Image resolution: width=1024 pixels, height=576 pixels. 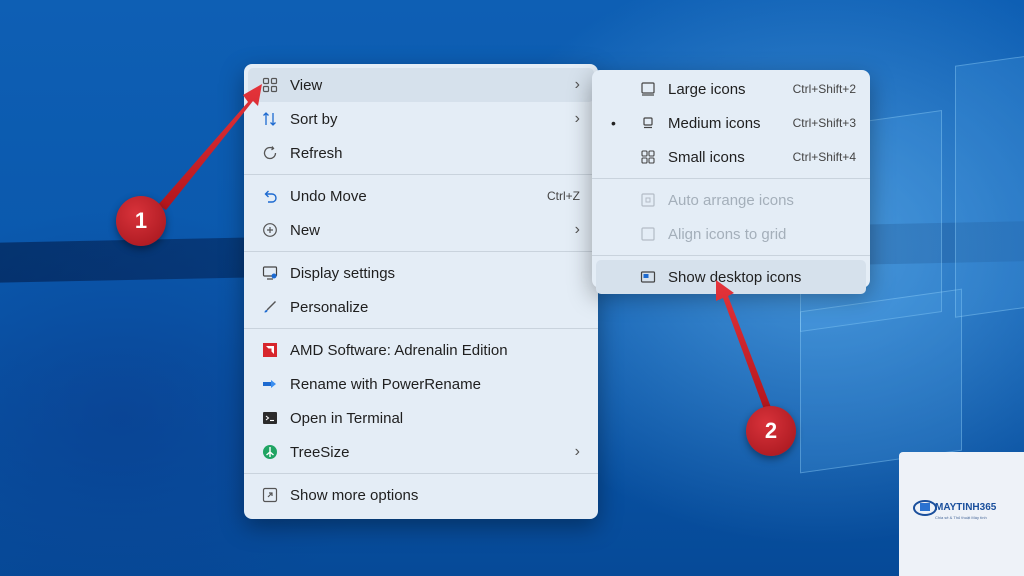 I want to click on maytinh365-logo: MAYTINH365 Chia sẻ & Thủ thuật Máy tính, so click(x=961, y=514).